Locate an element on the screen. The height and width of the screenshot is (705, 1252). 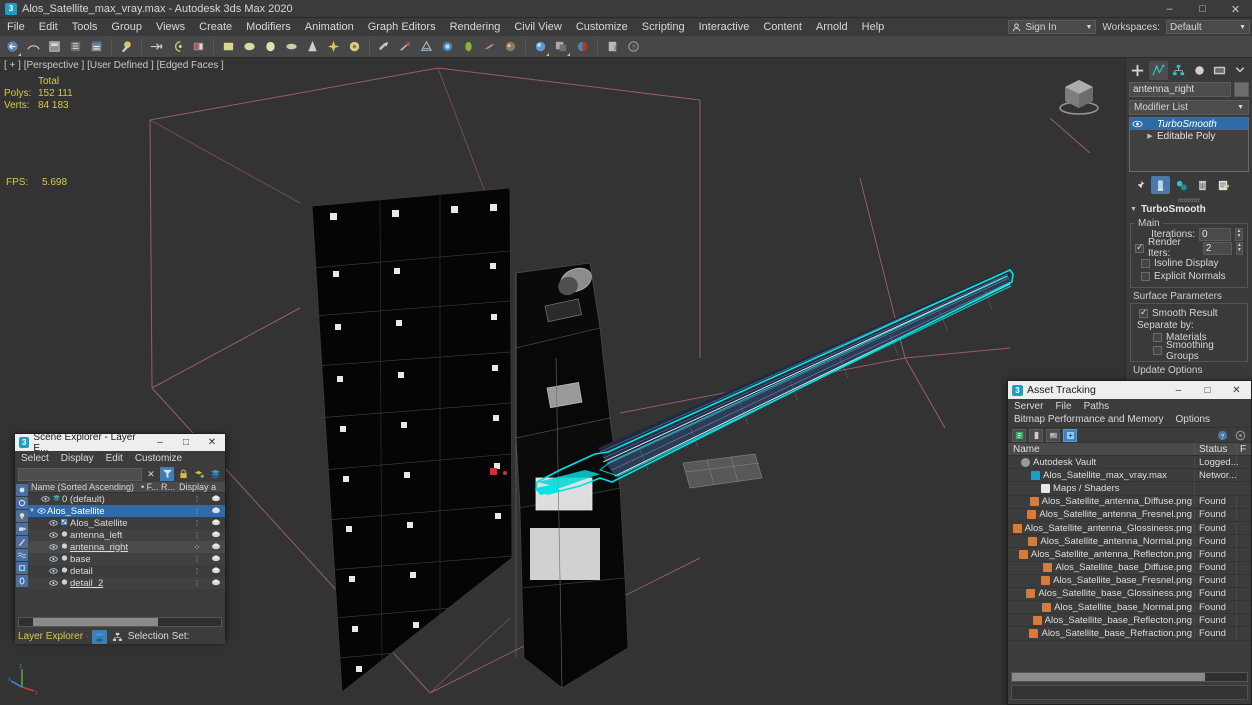
smoothing-groups-checkbox is located at coordinates (1157, 350).